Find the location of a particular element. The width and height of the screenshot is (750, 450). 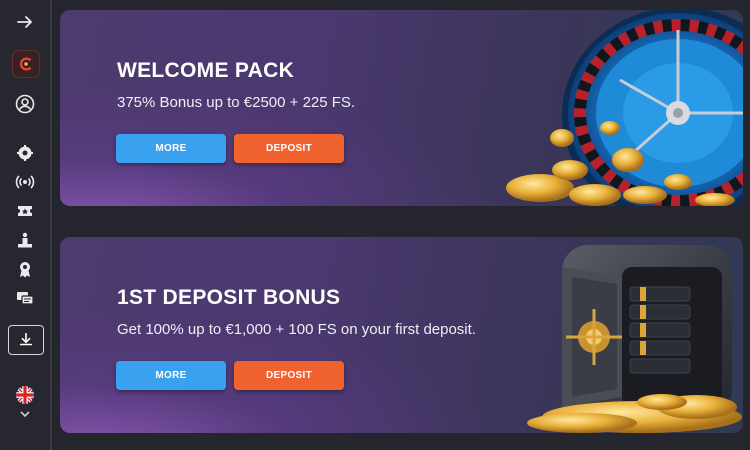

user-icon is located at coordinates (25, 104).